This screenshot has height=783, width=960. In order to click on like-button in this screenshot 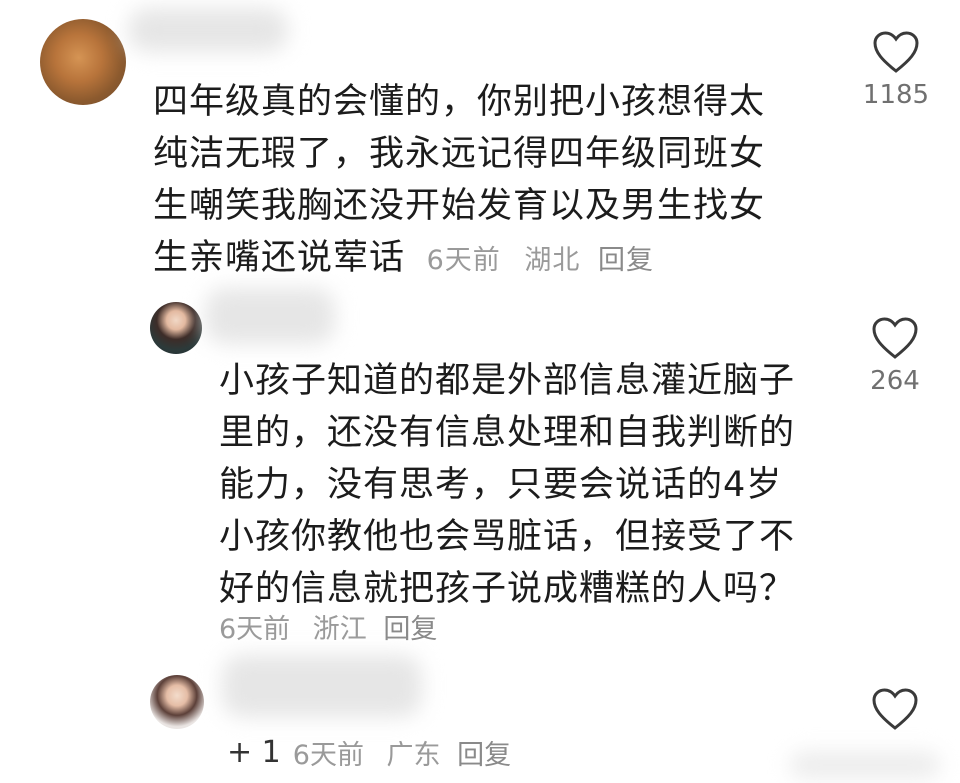, I will do `click(895, 709)`.